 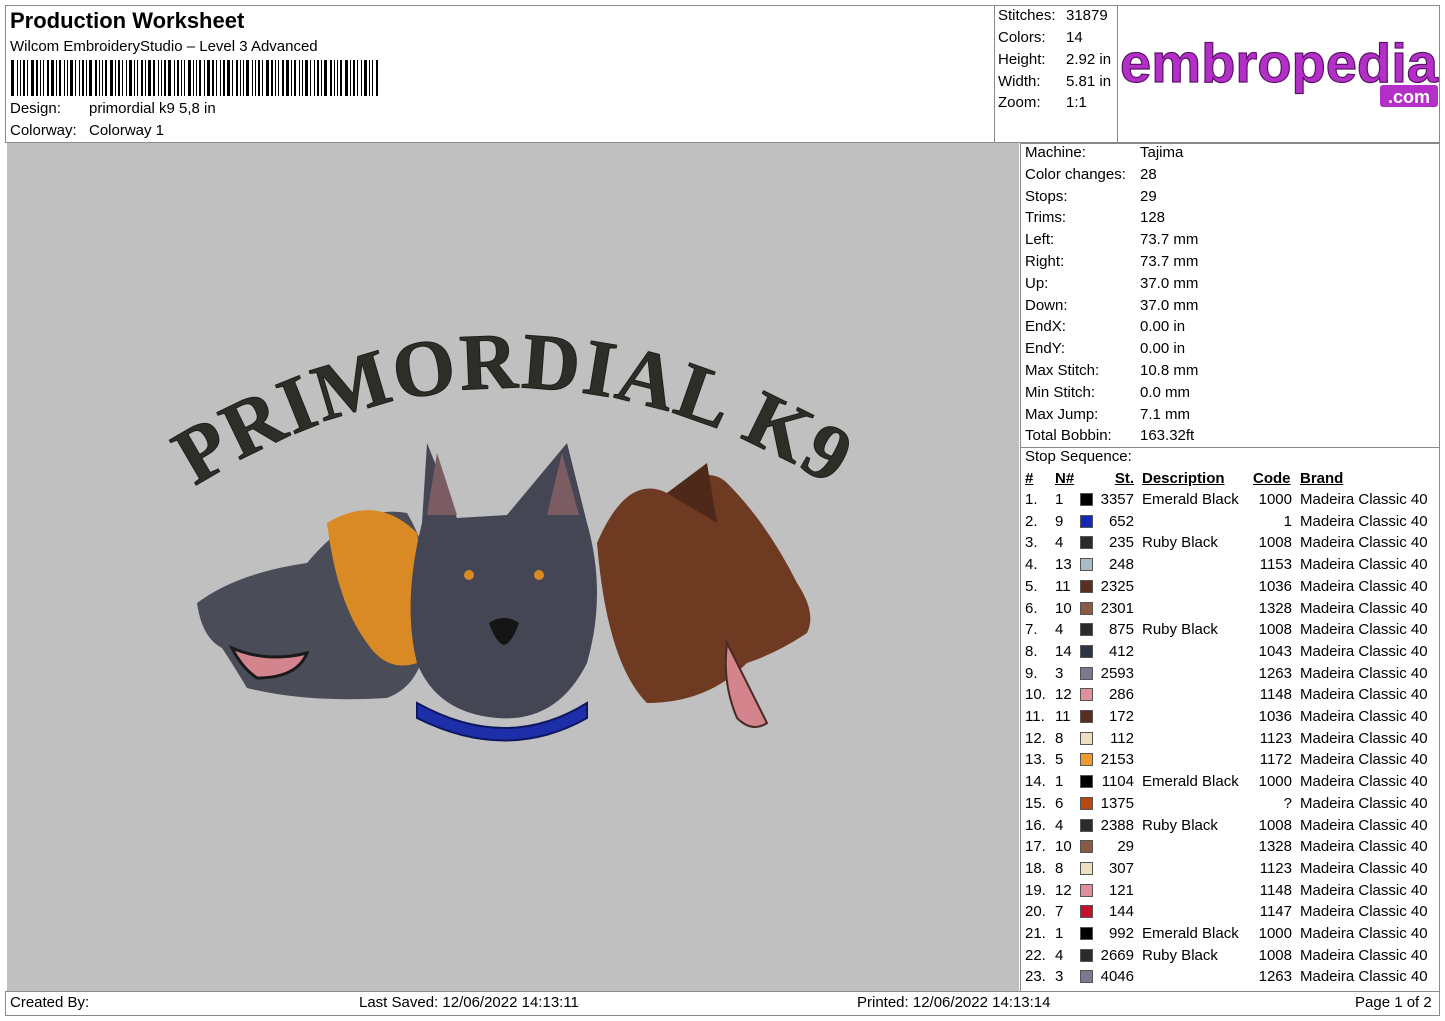 I want to click on stop-index: 13., so click(x=1035, y=760).